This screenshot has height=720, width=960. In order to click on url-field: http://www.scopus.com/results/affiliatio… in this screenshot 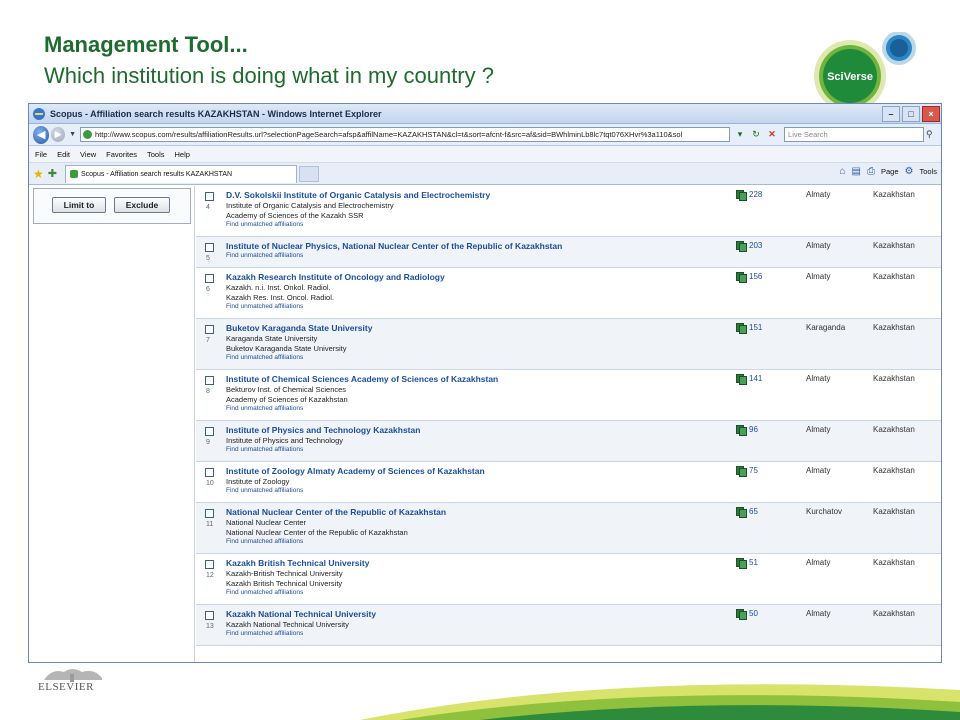, I will do `click(405, 134)`.